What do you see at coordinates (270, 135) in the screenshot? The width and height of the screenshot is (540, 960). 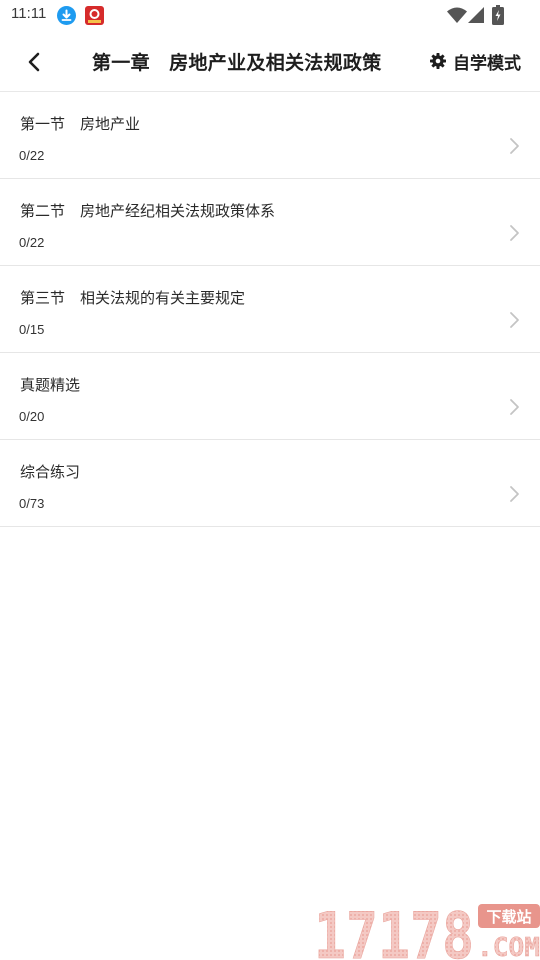 I see `section-item-1: 第一节 房地产业 0/22` at bounding box center [270, 135].